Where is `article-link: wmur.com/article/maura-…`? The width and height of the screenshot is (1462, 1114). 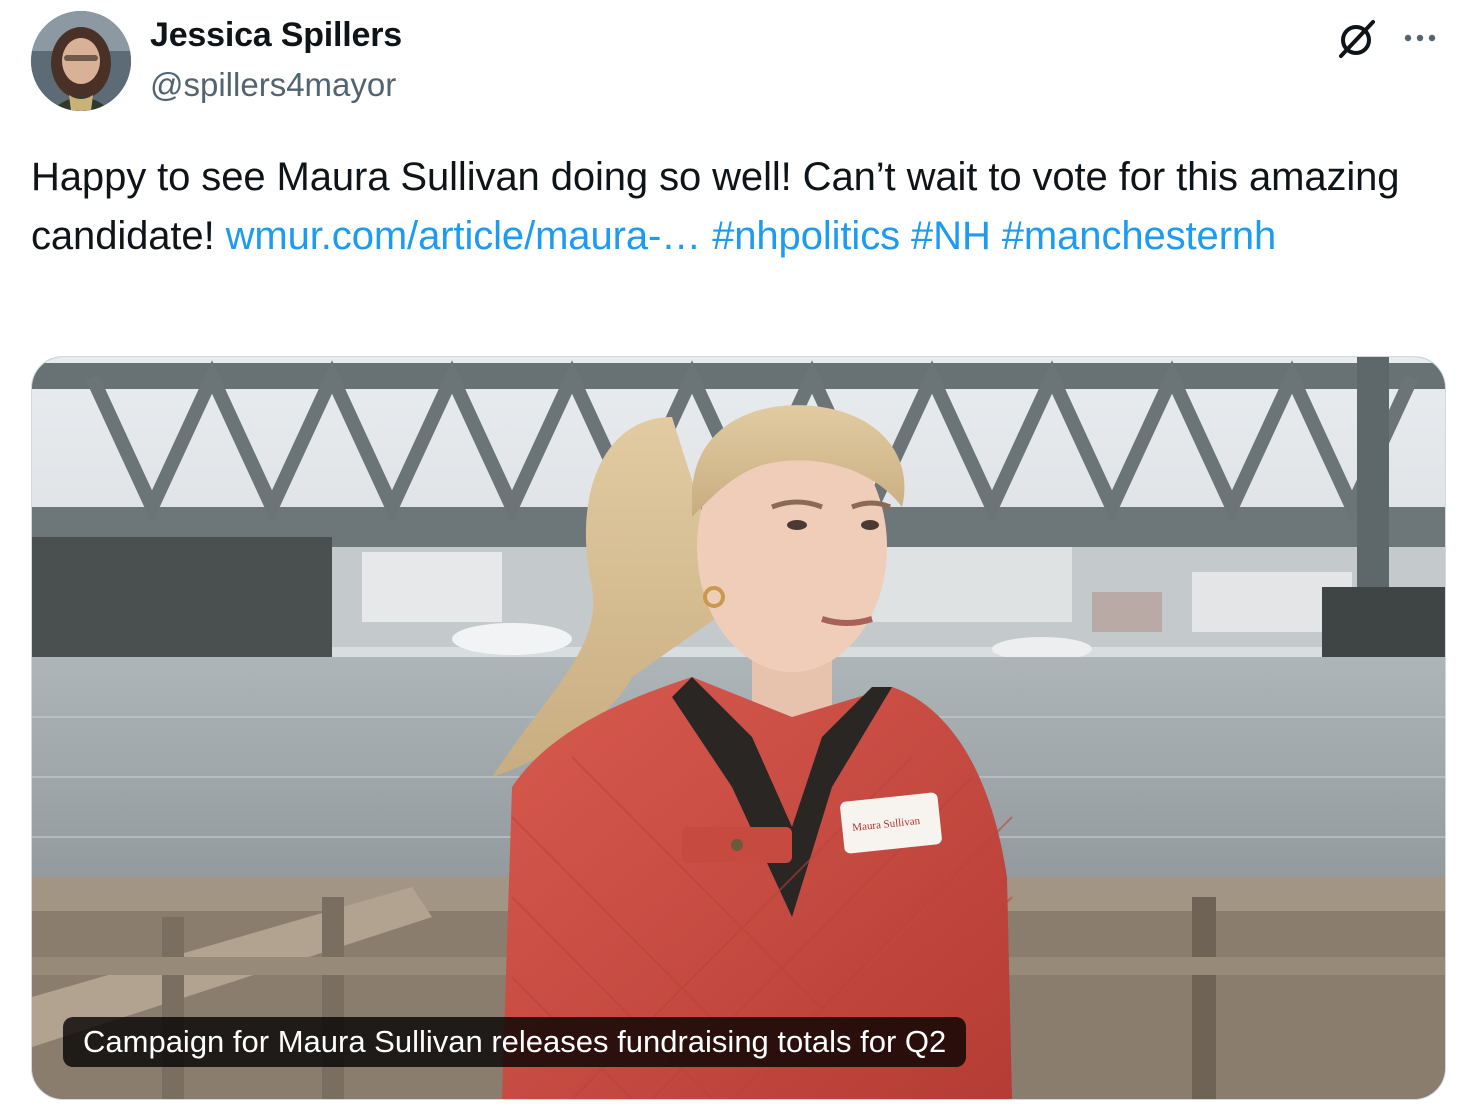
article-link: wmur.com/article/maura-… is located at coordinates (464, 236).